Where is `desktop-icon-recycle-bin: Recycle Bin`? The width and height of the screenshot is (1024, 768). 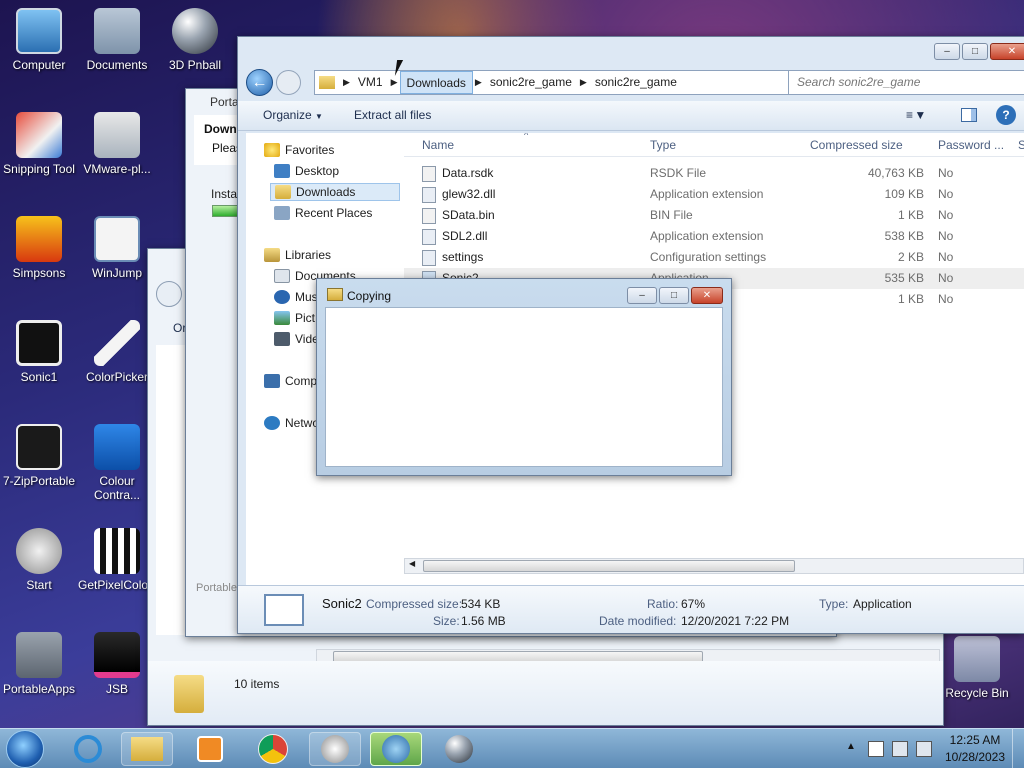
desktop-icon-recycle-bin: Recycle Bin is located at coordinates (977, 668).